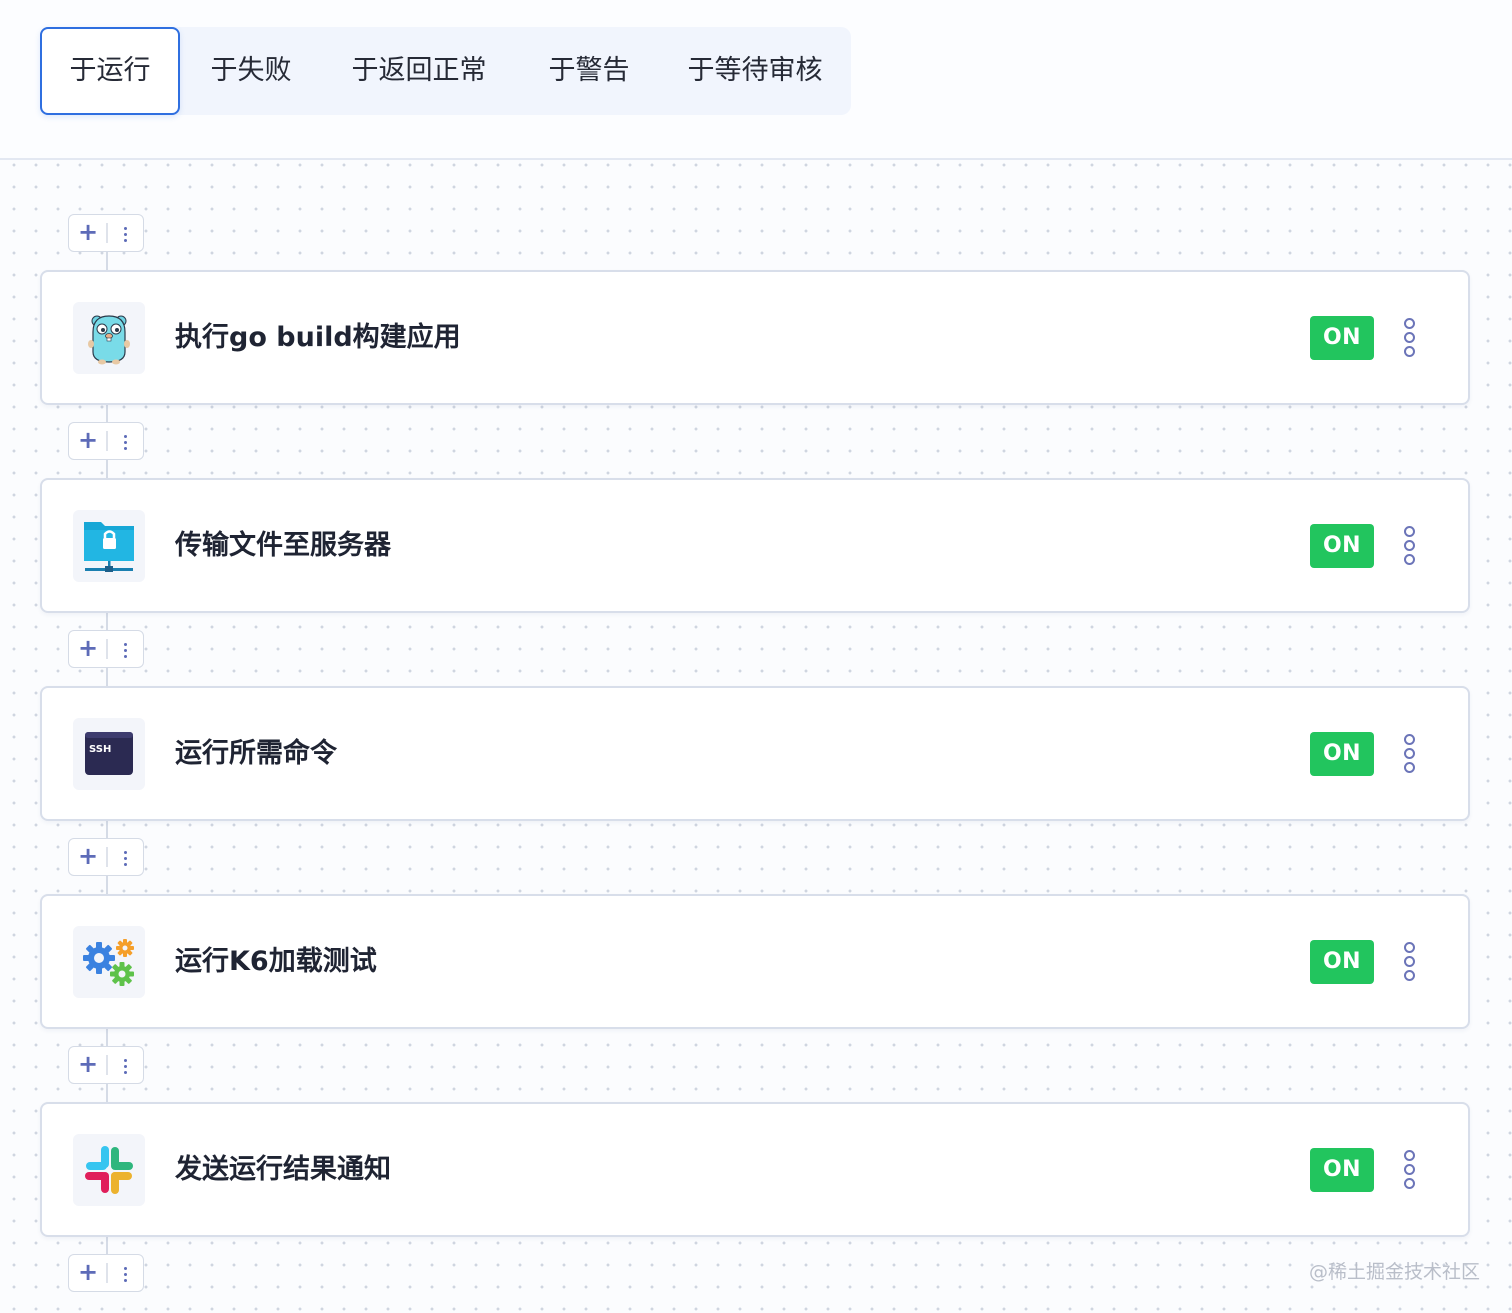 This screenshot has width=1512, height=1313. What do you see at coordinates (755, 1169) in the screenshot?
I see `step-card-send-notification: 发送运行结果通知 ON` at bounding box center [755, 1169].